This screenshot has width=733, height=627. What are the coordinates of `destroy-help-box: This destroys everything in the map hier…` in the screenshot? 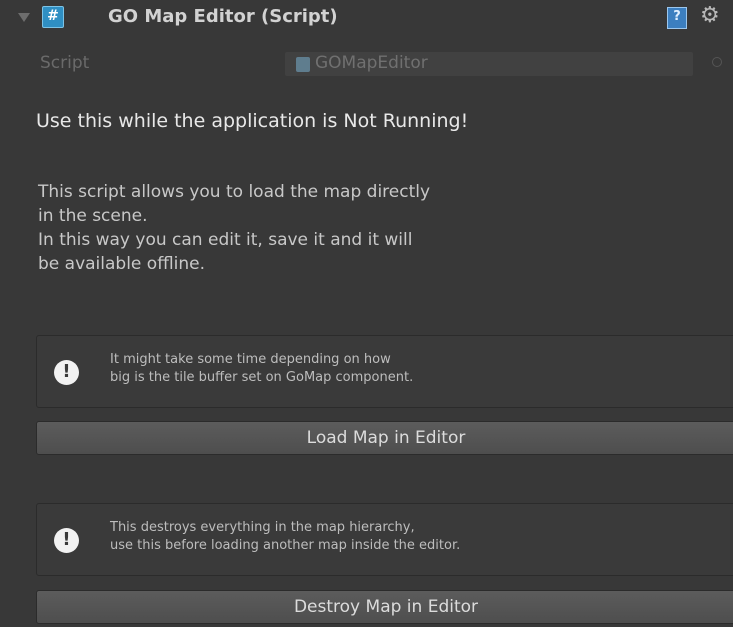 It's located at (384, 539).